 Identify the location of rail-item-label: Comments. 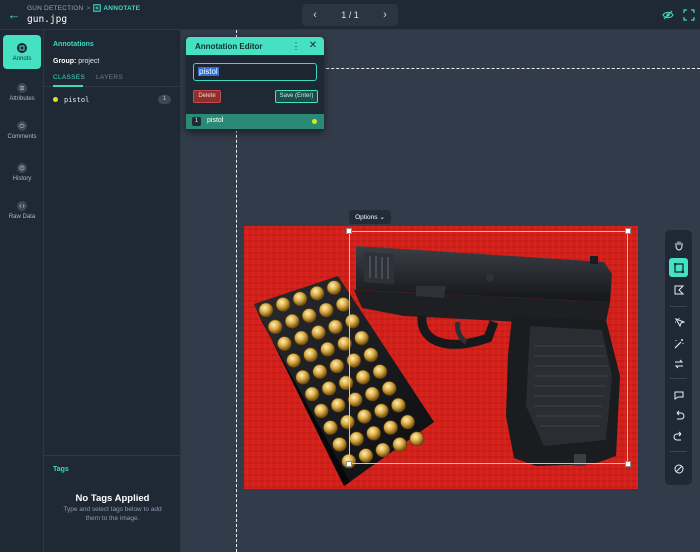
(22, 136).